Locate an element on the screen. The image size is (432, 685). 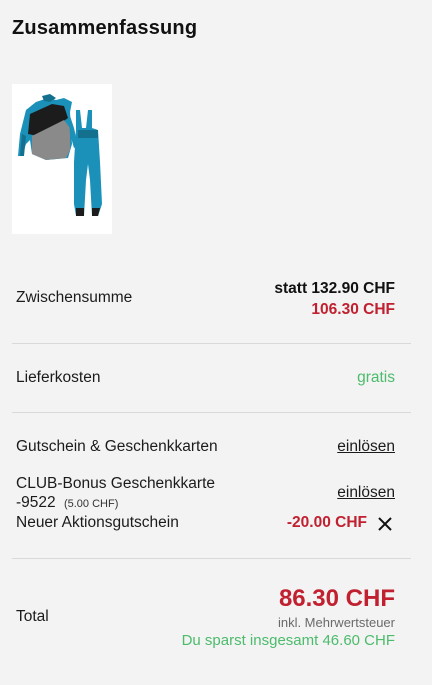
voucher-label: Gutschein & Geschenkkarten is located at coordinates (117, 446).